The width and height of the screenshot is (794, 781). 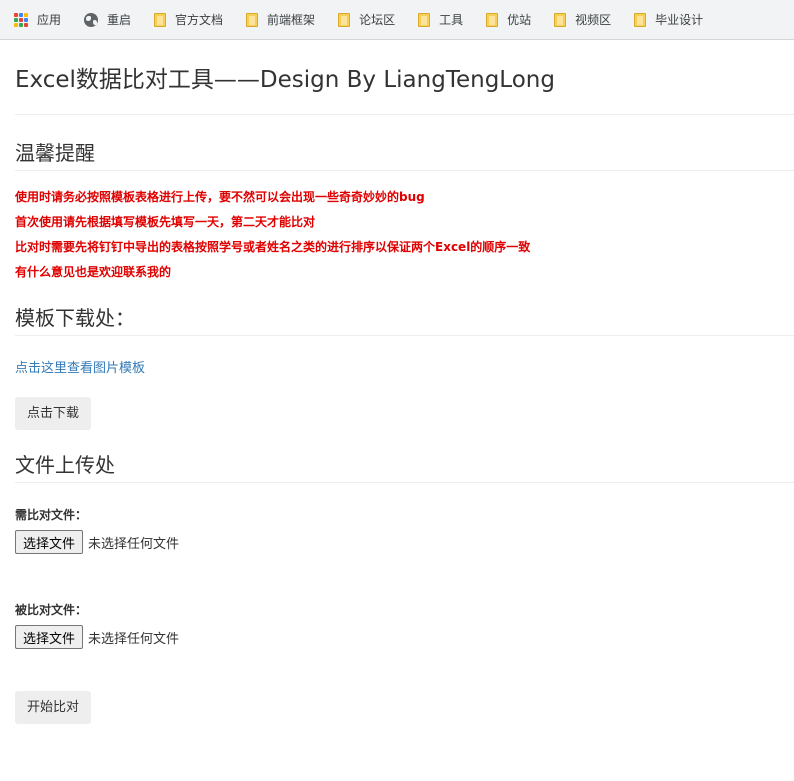 I want to click on bookmark-label: 论坛区, so click(x=377, y=20).